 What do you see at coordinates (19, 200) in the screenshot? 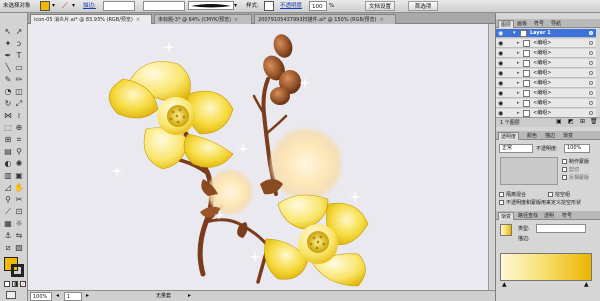
I see `scissors-tool-icon: ✂` at bounding box center [19, 200].